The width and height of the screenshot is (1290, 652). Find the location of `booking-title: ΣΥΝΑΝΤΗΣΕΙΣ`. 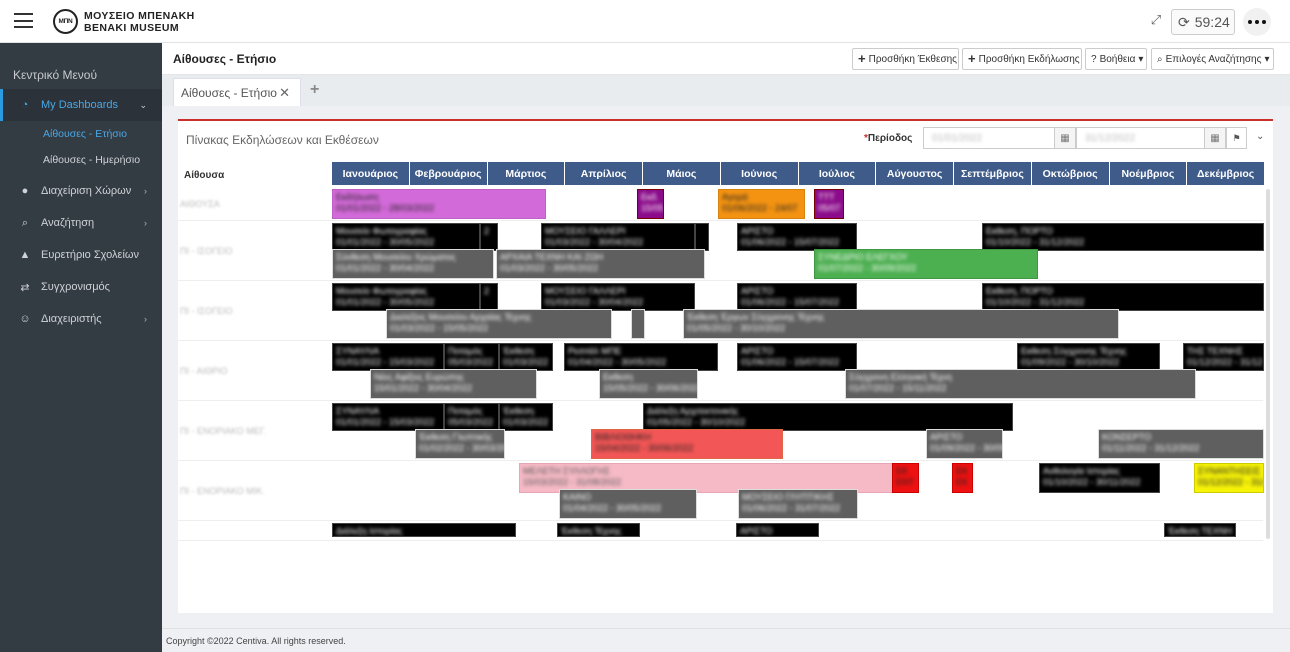

booking-title: ΣΥΝΑΝΤΗΣΕΙΣ is located at coordinates (1229, 471).